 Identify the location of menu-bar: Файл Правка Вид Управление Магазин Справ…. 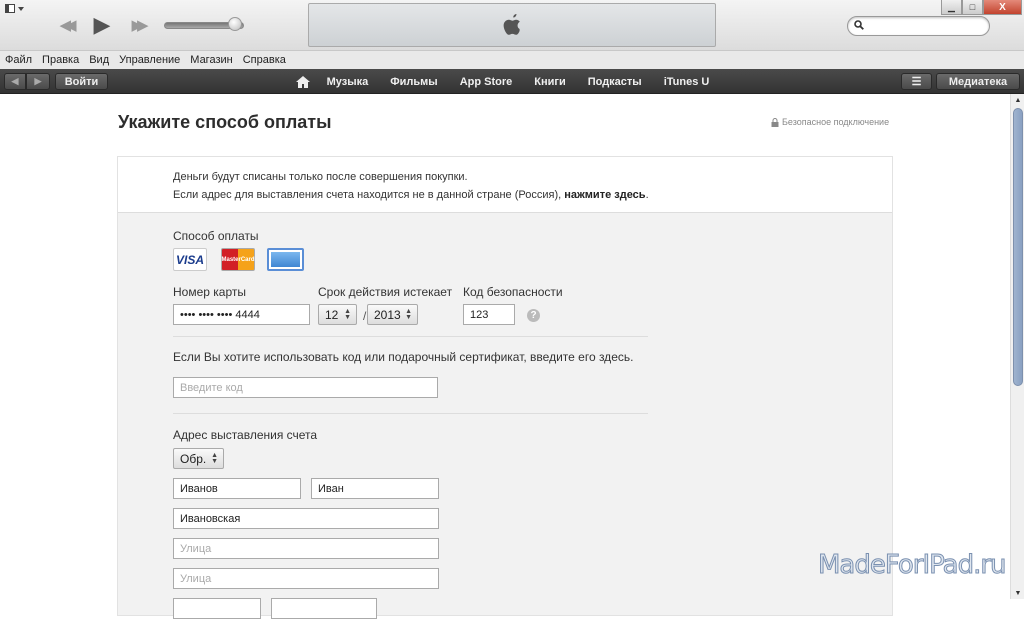
(512, 59).